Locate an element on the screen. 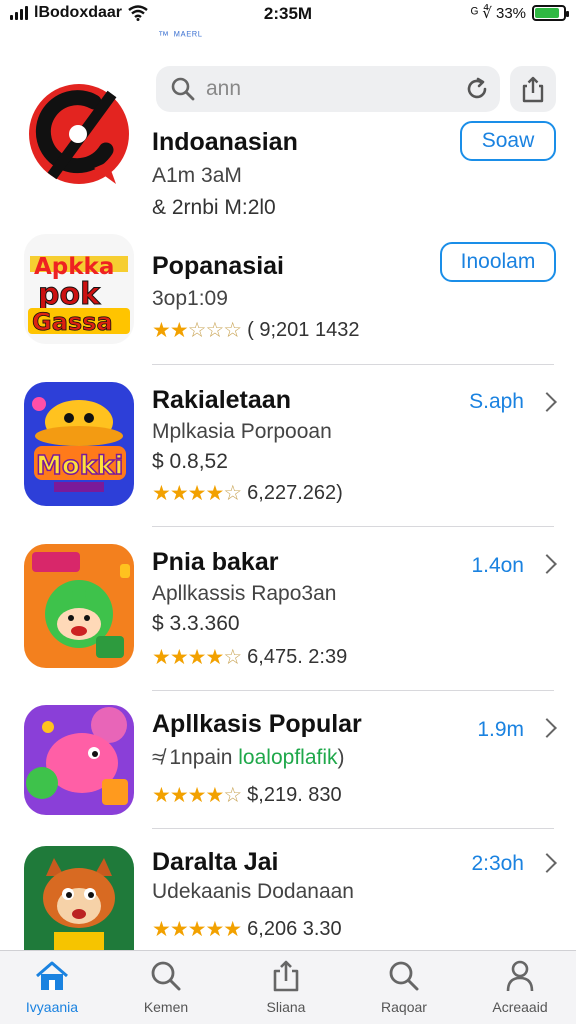 This screenshot has height=1024, width=576. tab-share: Sliana is located at coordinates (286, 990).